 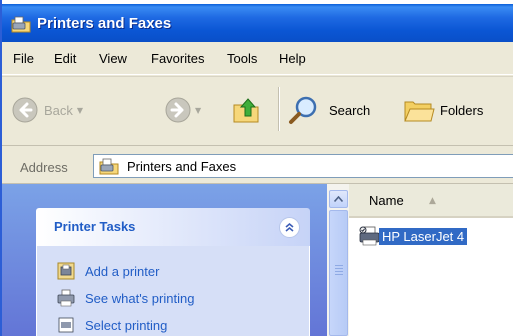 I want to click on caret-up-icon, so click(x=338, y=199).